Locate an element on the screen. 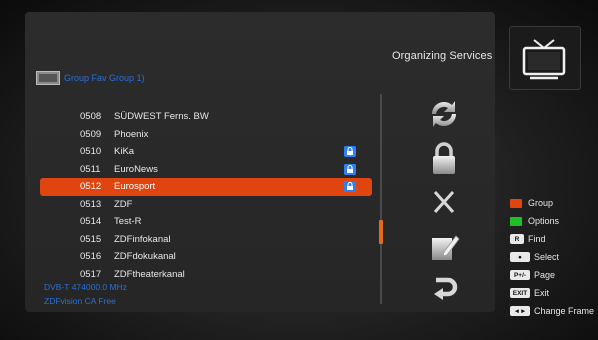 The image size is (598, 340). back-icon is located at coordinates (444, 288).